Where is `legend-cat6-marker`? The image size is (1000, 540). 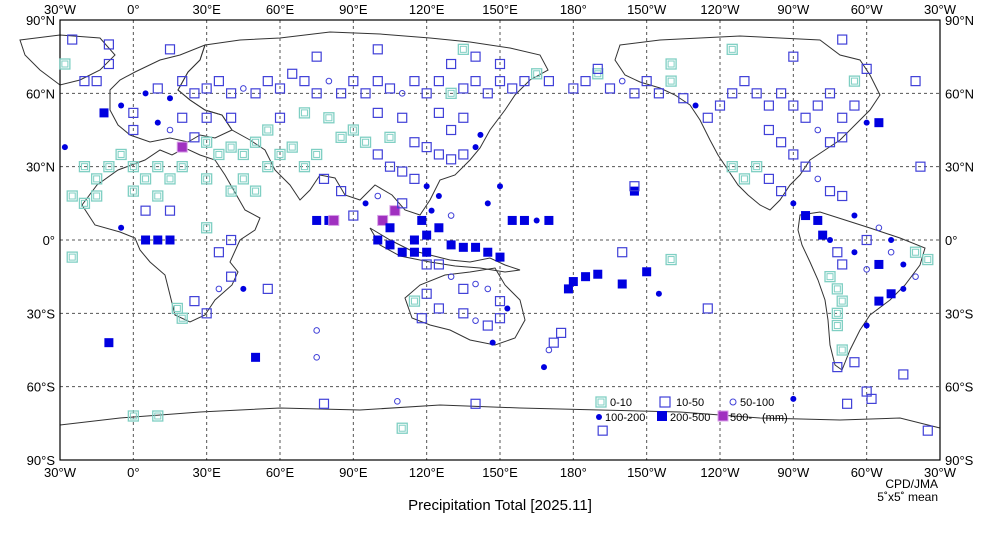 legend-cat6-marker is located at coordinates (723, 416).